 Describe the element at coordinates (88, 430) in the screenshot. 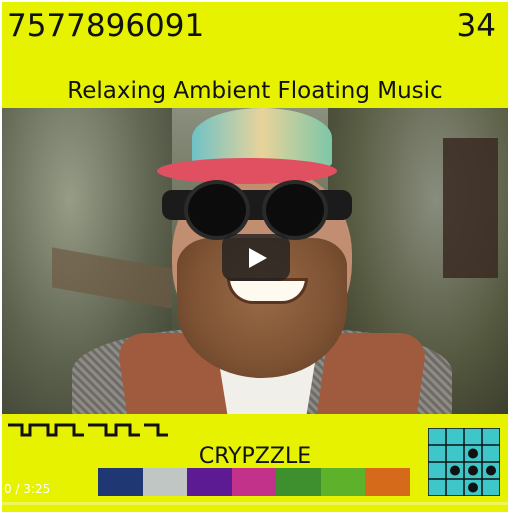

I see `square-wave-glyph-icon` at that location.